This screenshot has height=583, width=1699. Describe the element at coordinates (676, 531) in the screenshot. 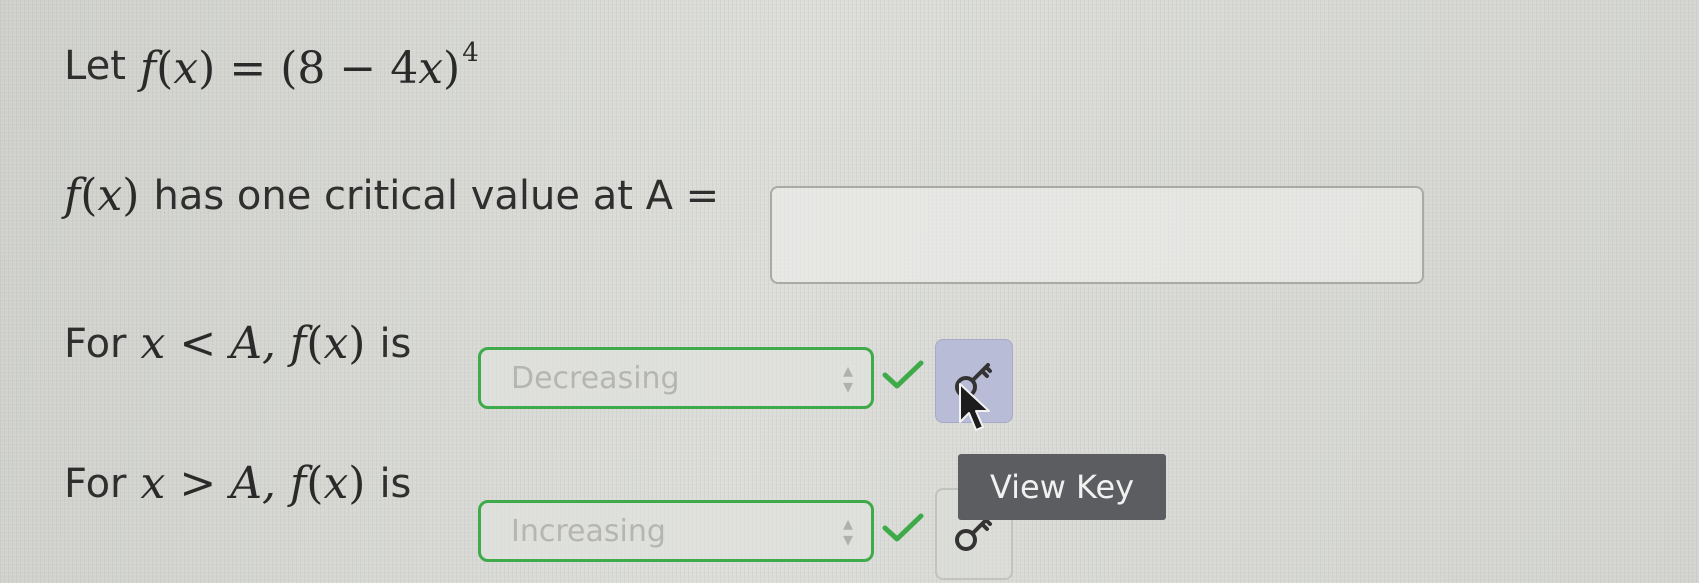

I see `right-behavior-select: Increasing ▴ ▾` at that location.